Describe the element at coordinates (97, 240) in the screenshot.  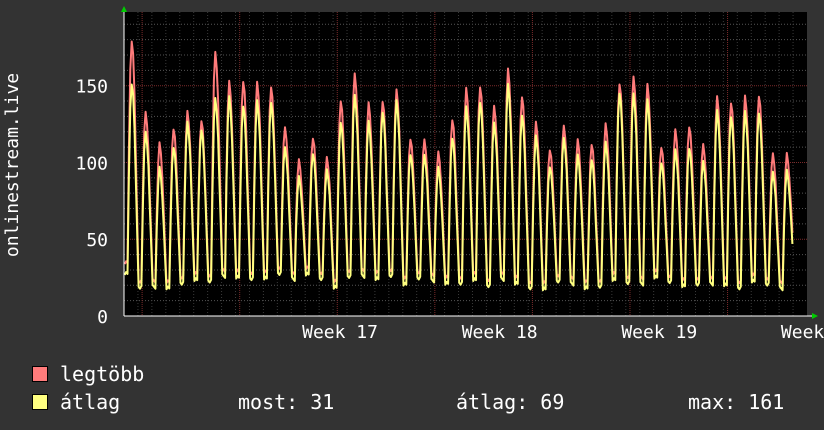
I see `y-tick-label: 50` at that location.